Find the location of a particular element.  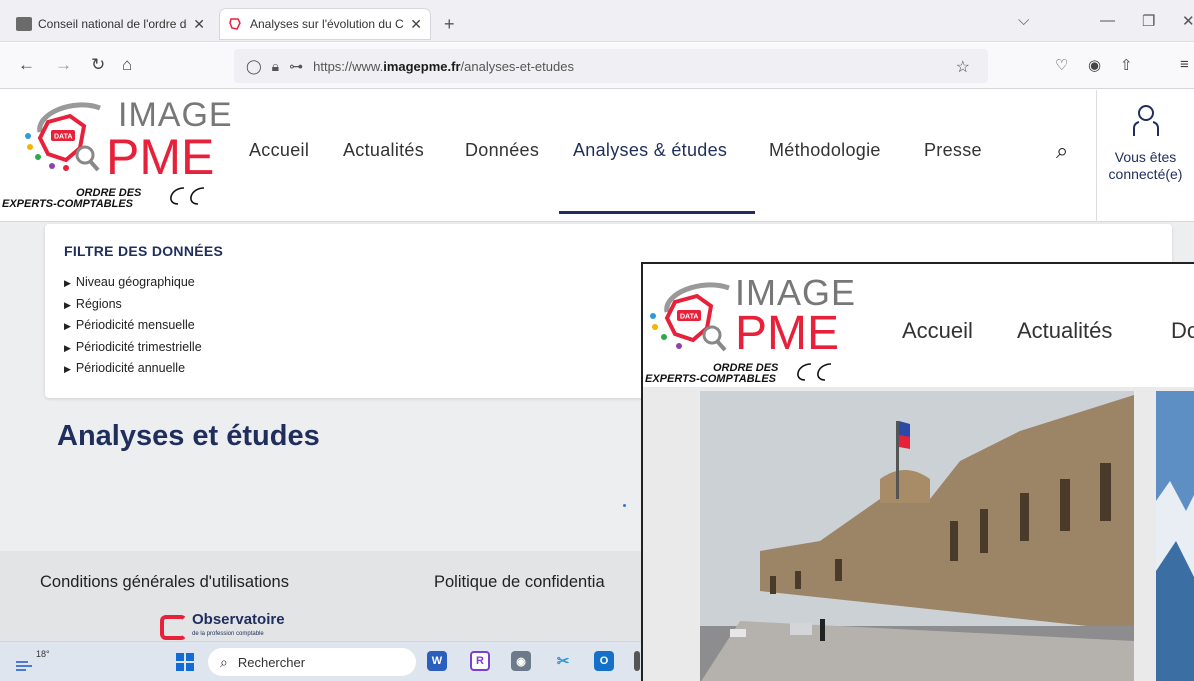

imagepme-favicon-icon is located at coordinates (236, 24).